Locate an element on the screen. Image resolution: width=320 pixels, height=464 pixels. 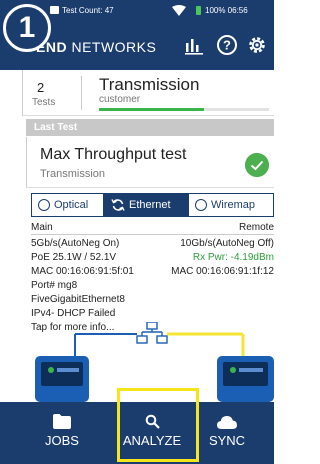
tests-count: 2 is located at coordinates (41, 87).